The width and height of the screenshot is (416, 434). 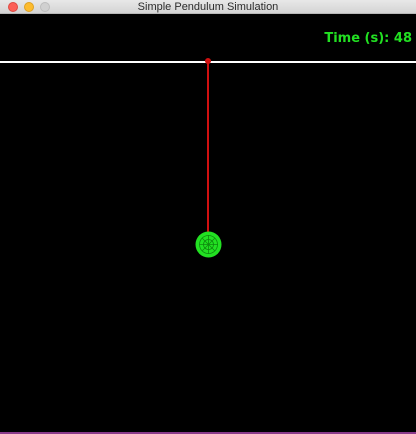 I want to click on window-title: Simple Pendulum Simulation, so click(x=208, y=7).